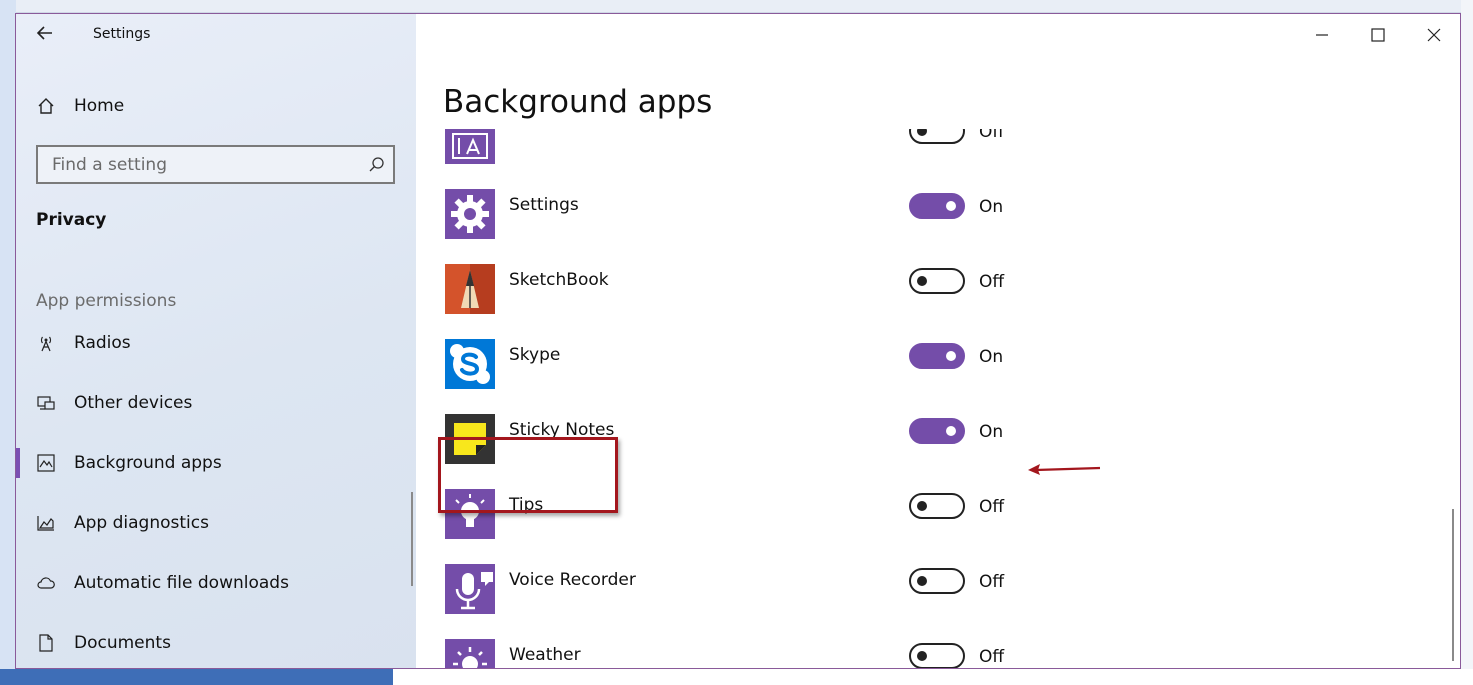  I want to click on sidebar-item-label: Home, so click(99, 106).